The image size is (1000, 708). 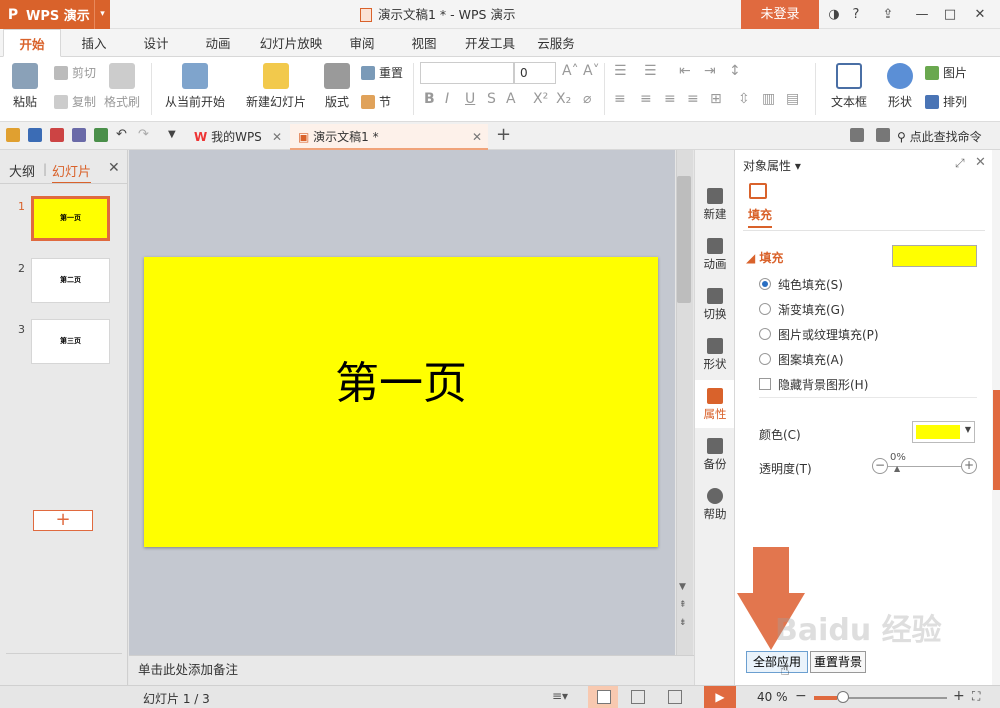 What do you see at coordinates (996, 440) in the screenshot?
I see `pane-collapse-tab` at bounding box center [996, 440].